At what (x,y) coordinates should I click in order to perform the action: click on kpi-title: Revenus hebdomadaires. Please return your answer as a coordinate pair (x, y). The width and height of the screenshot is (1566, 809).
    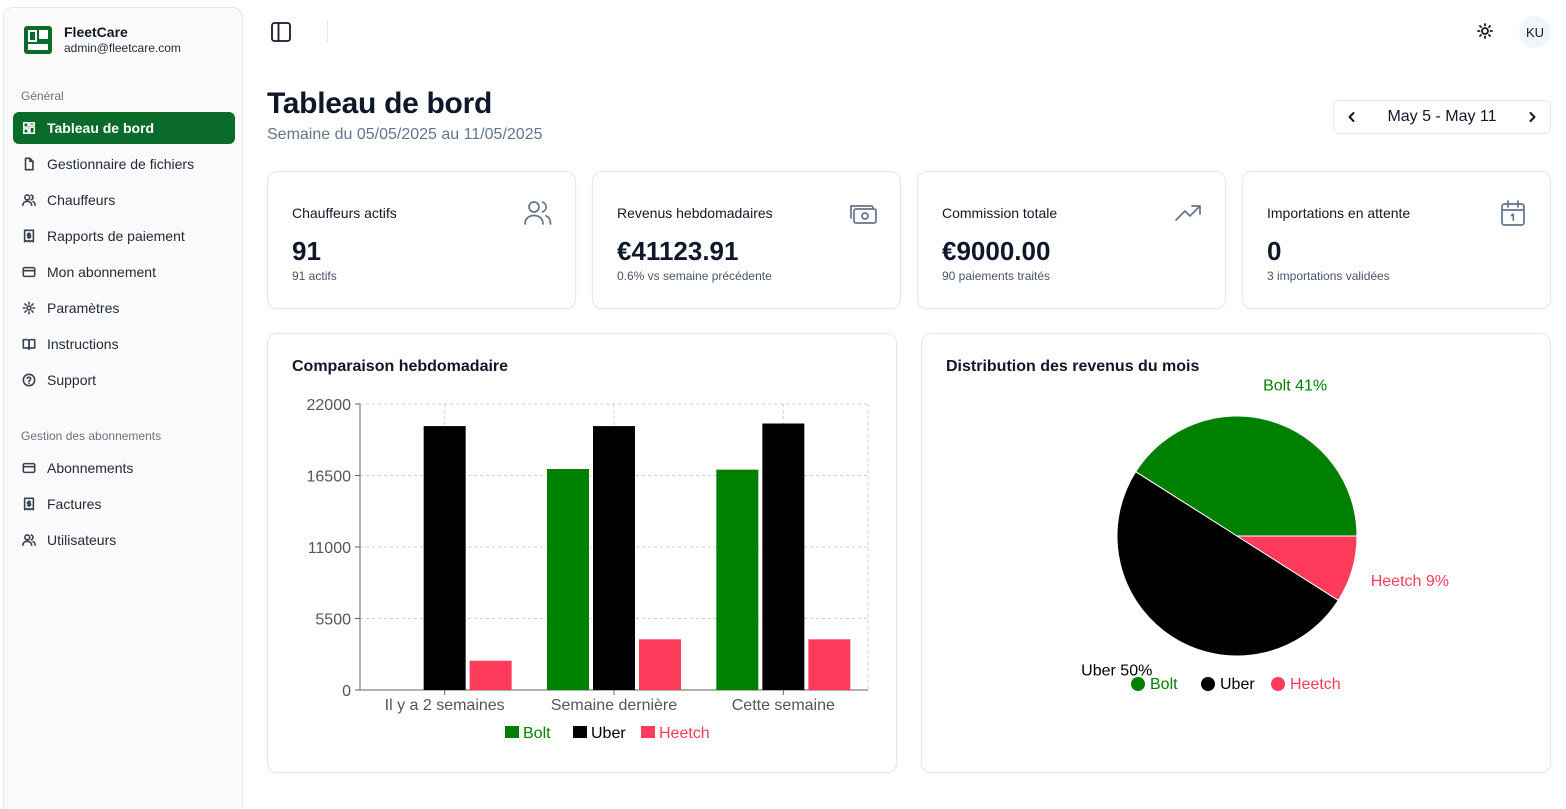
    Looking at the image, I should click on (695, 213).